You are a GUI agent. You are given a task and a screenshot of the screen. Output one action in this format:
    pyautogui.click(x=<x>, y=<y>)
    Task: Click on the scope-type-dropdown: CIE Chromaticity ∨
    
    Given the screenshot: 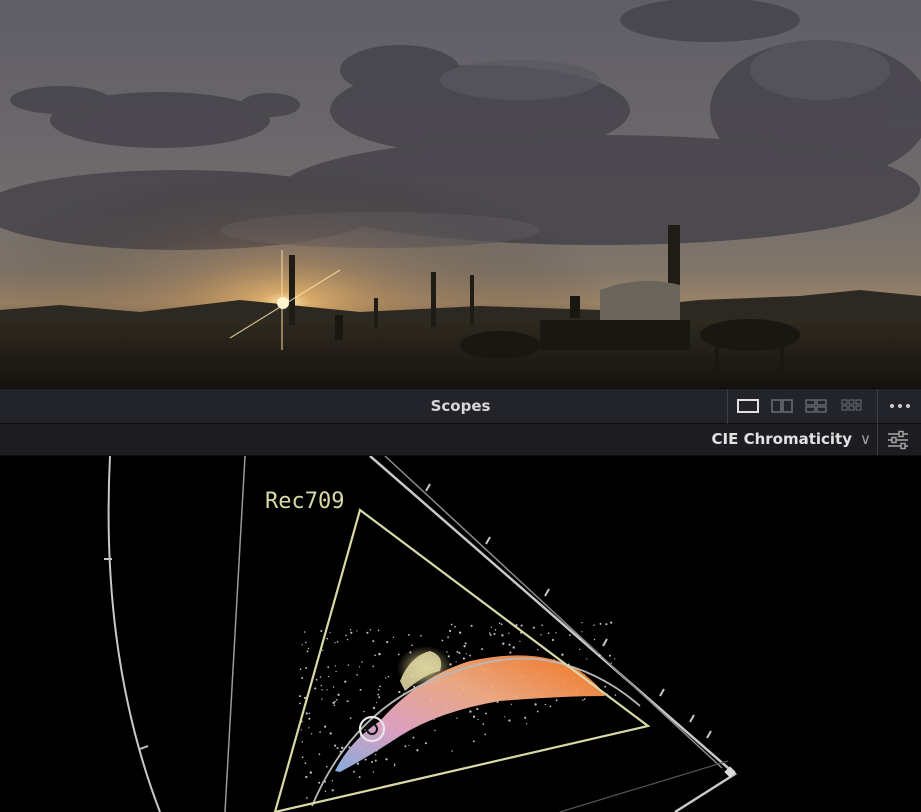 What is the action you would take?
    pyautogui.click(x=791, y=439)
    